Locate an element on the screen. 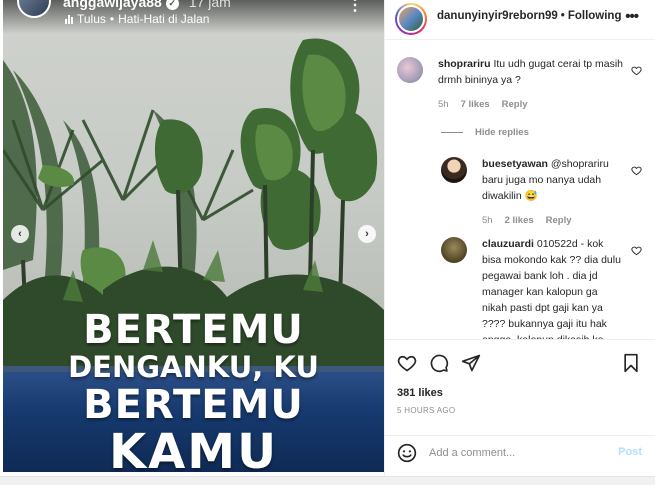 The height and width of the screenshot is (485, 655). hide-replies-label: Hide replies is located at coordinates (502, 132).